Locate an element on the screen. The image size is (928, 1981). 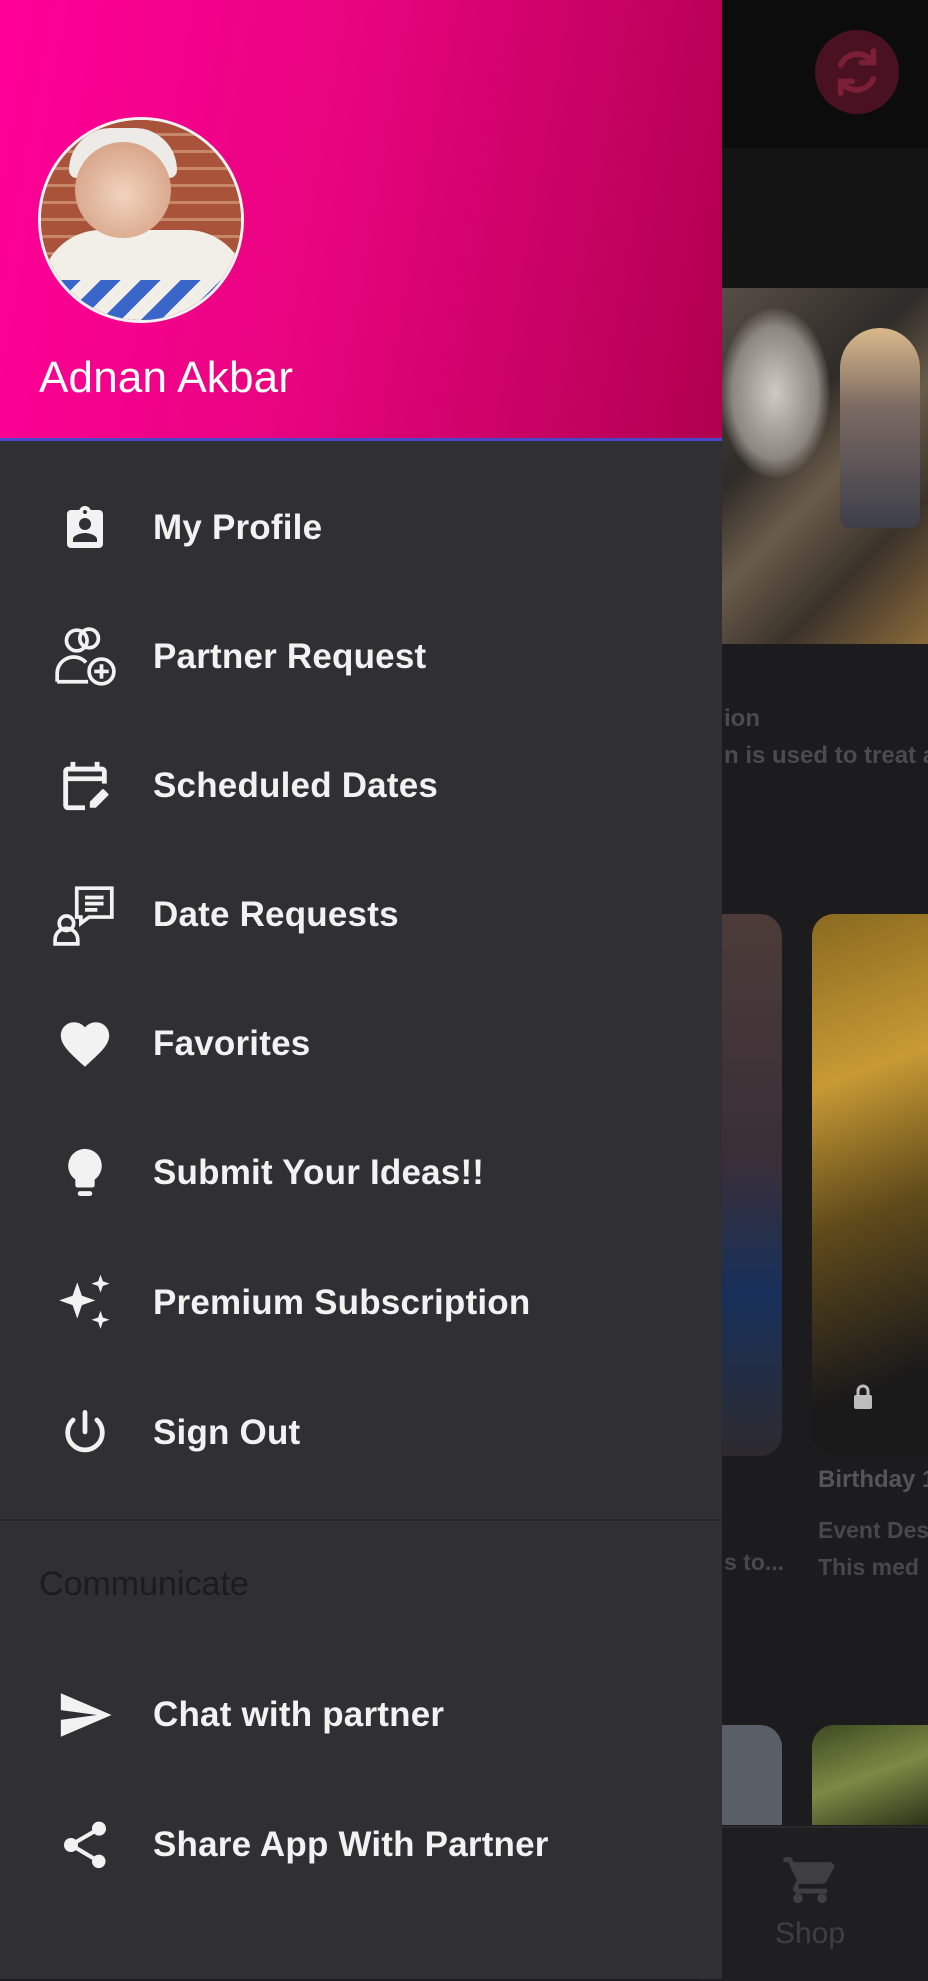
menu-item-label: Partner Request is located at coordinates (290, 656).